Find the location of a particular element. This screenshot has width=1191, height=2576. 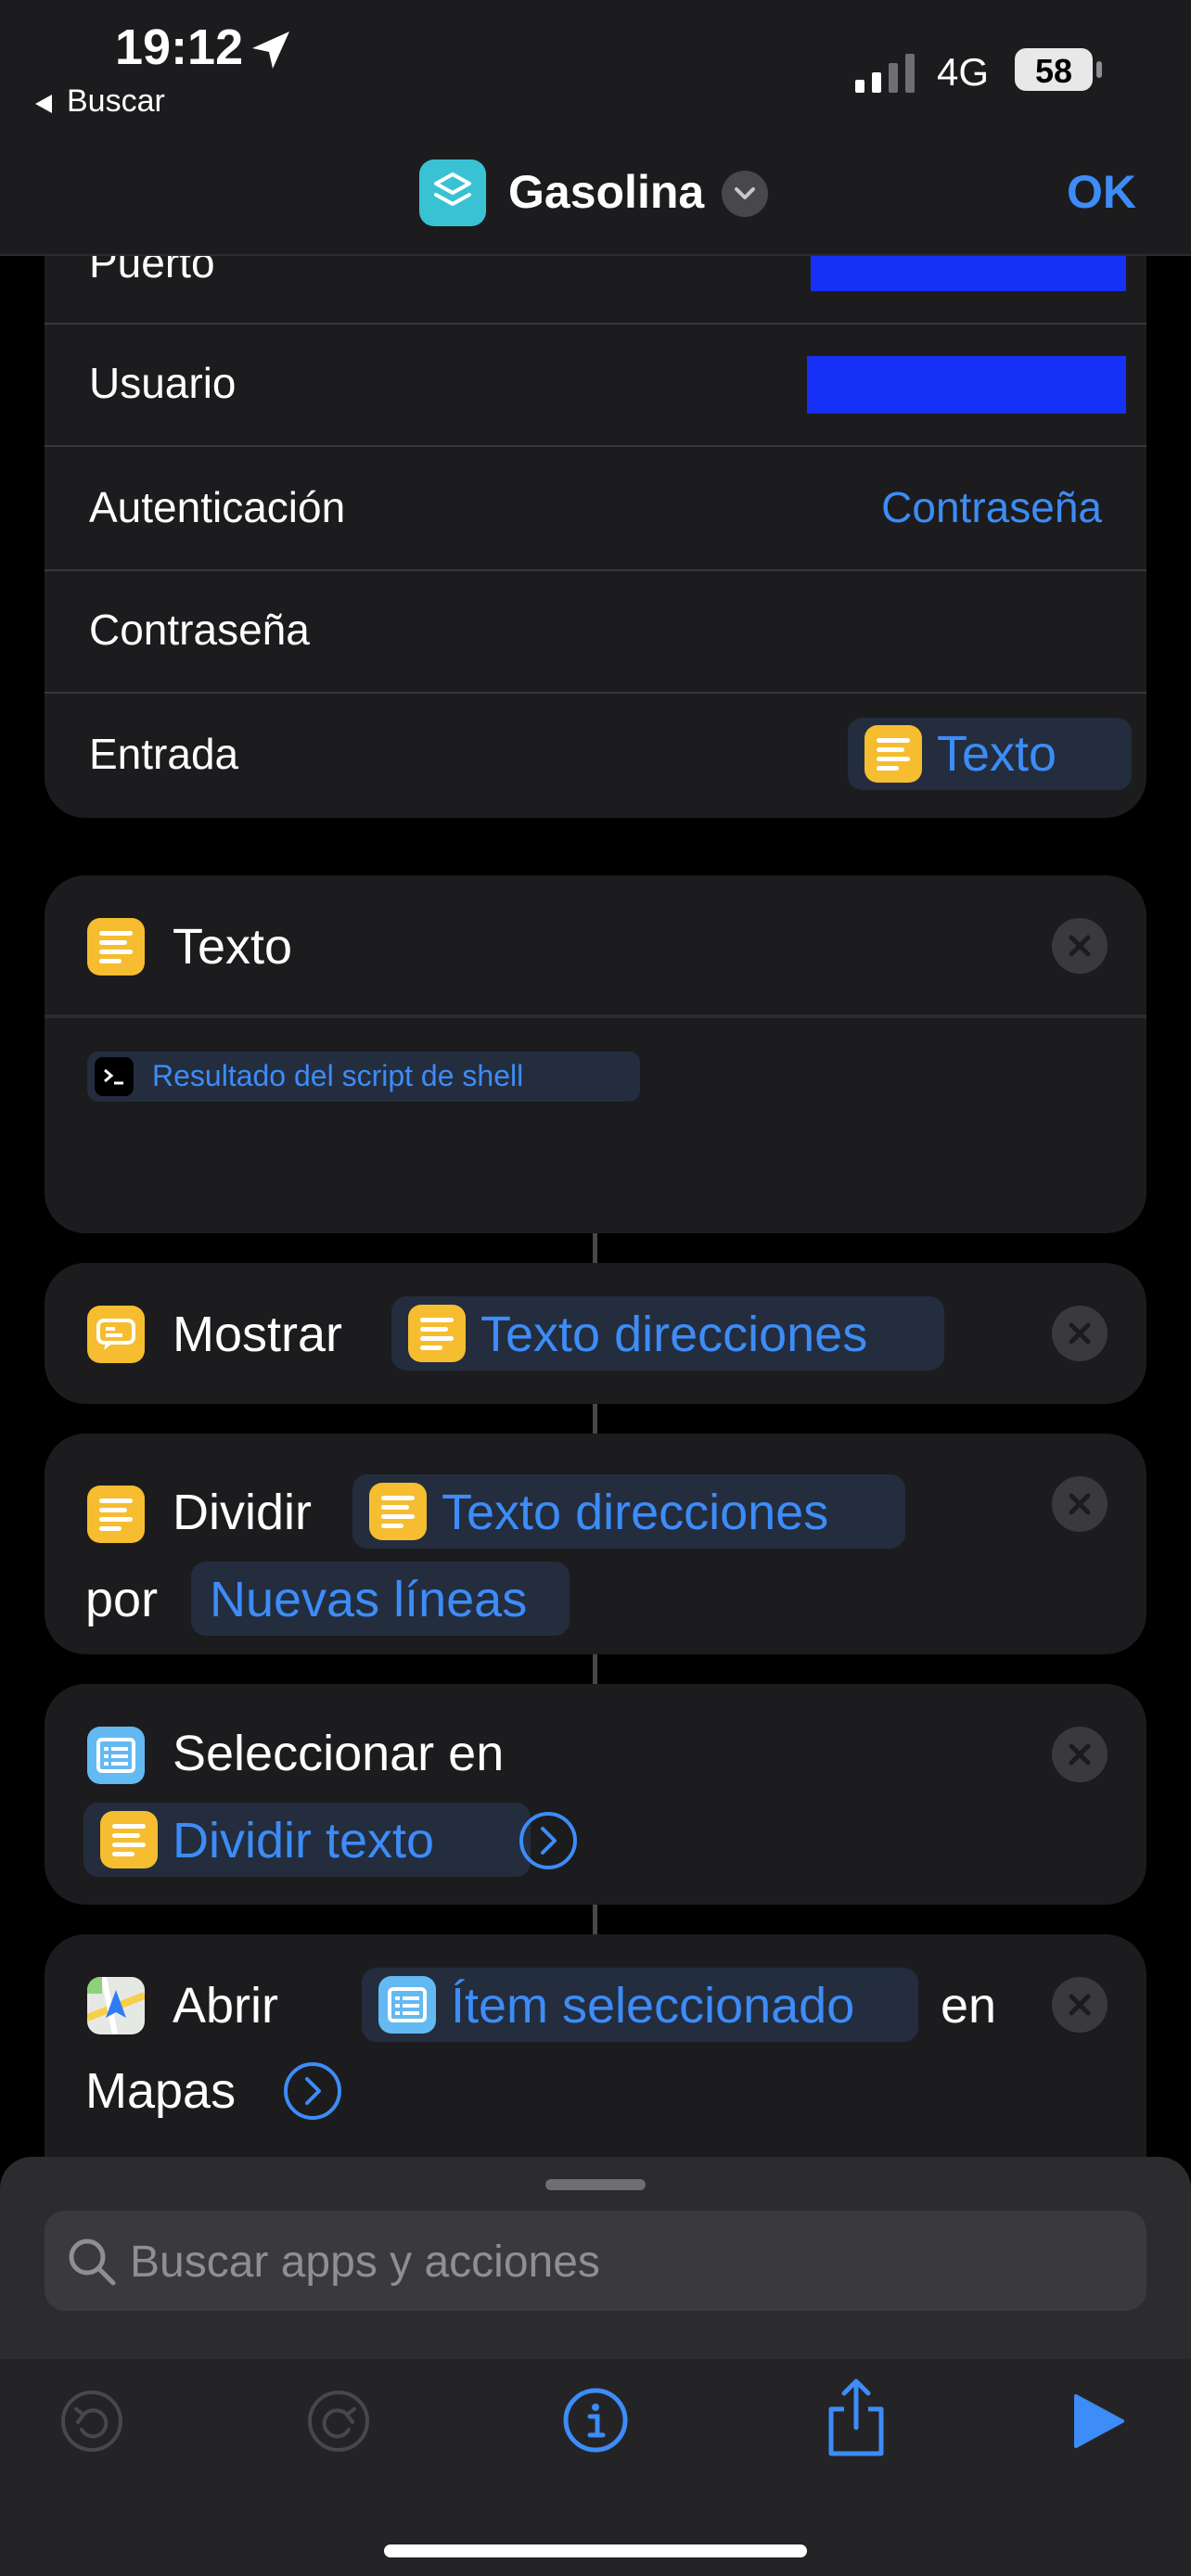

back-triangle-icon is located at coordinates (43, 104).